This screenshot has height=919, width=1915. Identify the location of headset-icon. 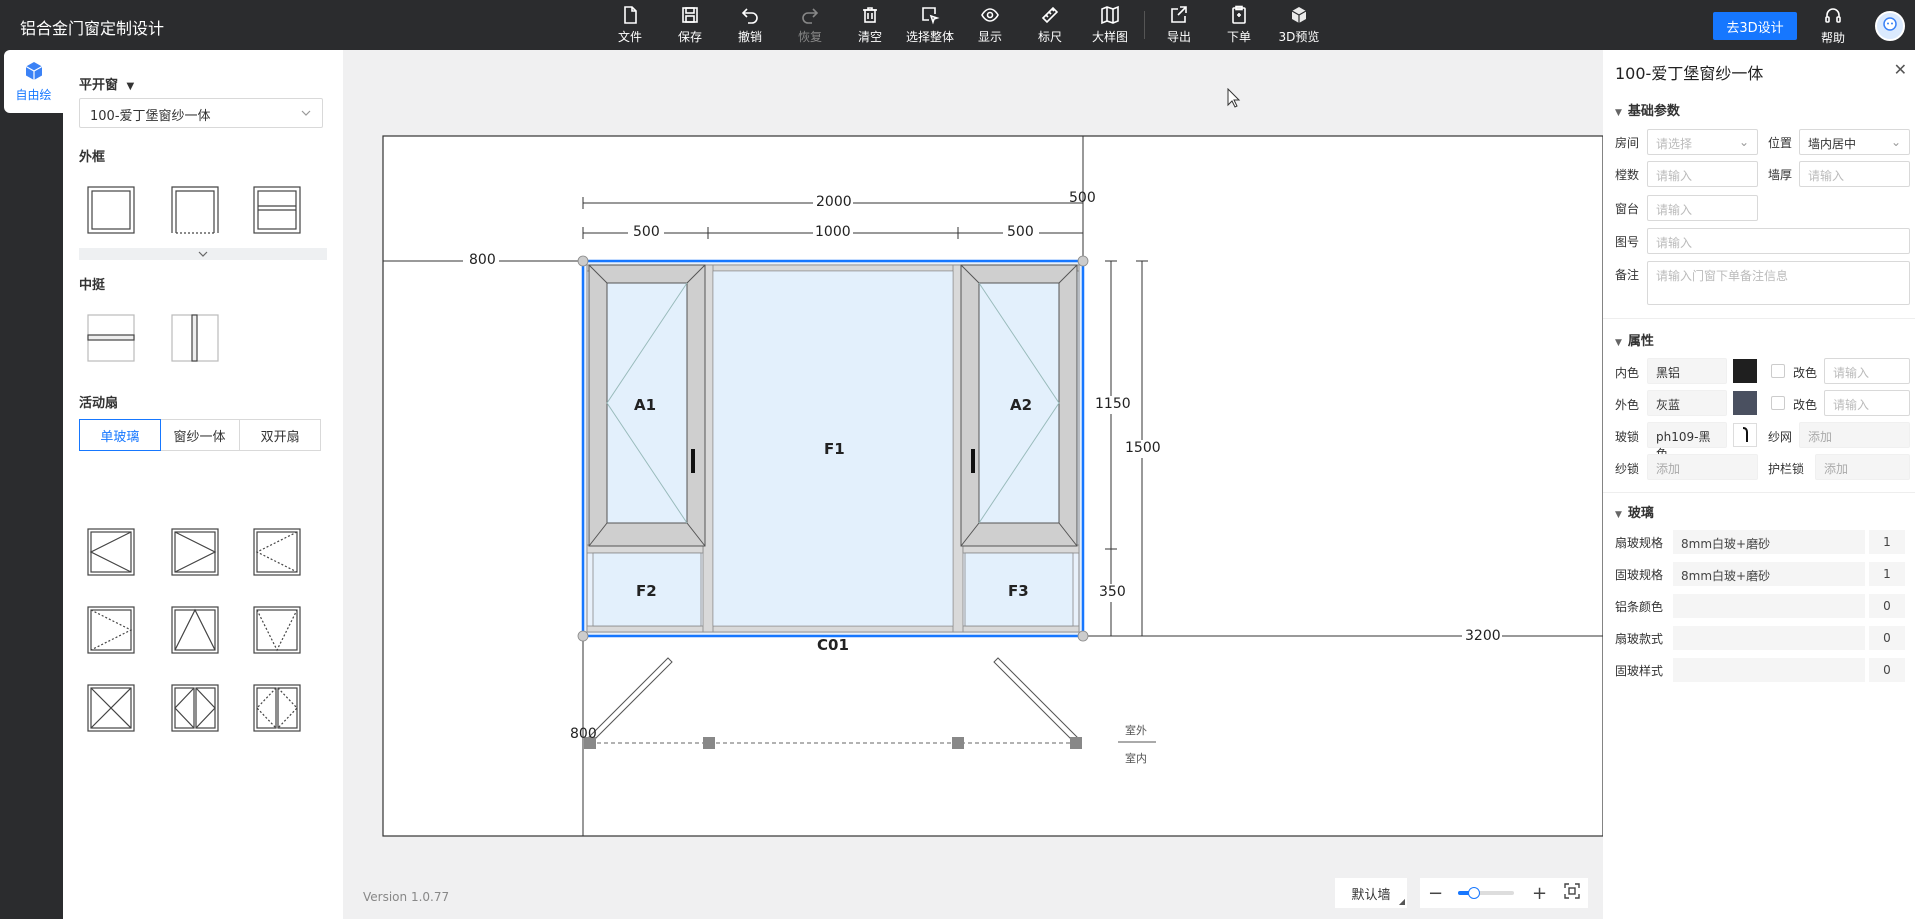
(1833, 15).